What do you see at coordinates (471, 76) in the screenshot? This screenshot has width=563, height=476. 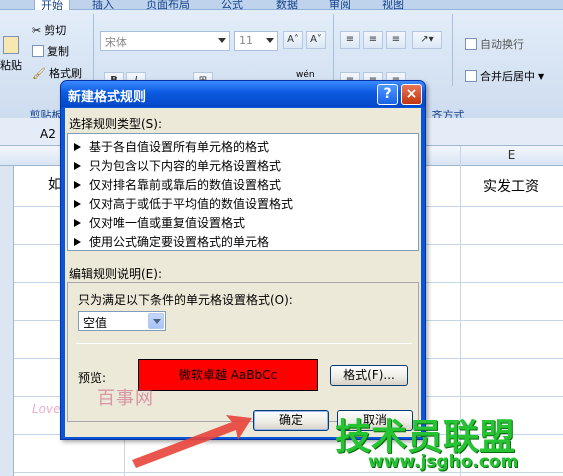 I see `merge-icon` at bounding box center [471, 76].